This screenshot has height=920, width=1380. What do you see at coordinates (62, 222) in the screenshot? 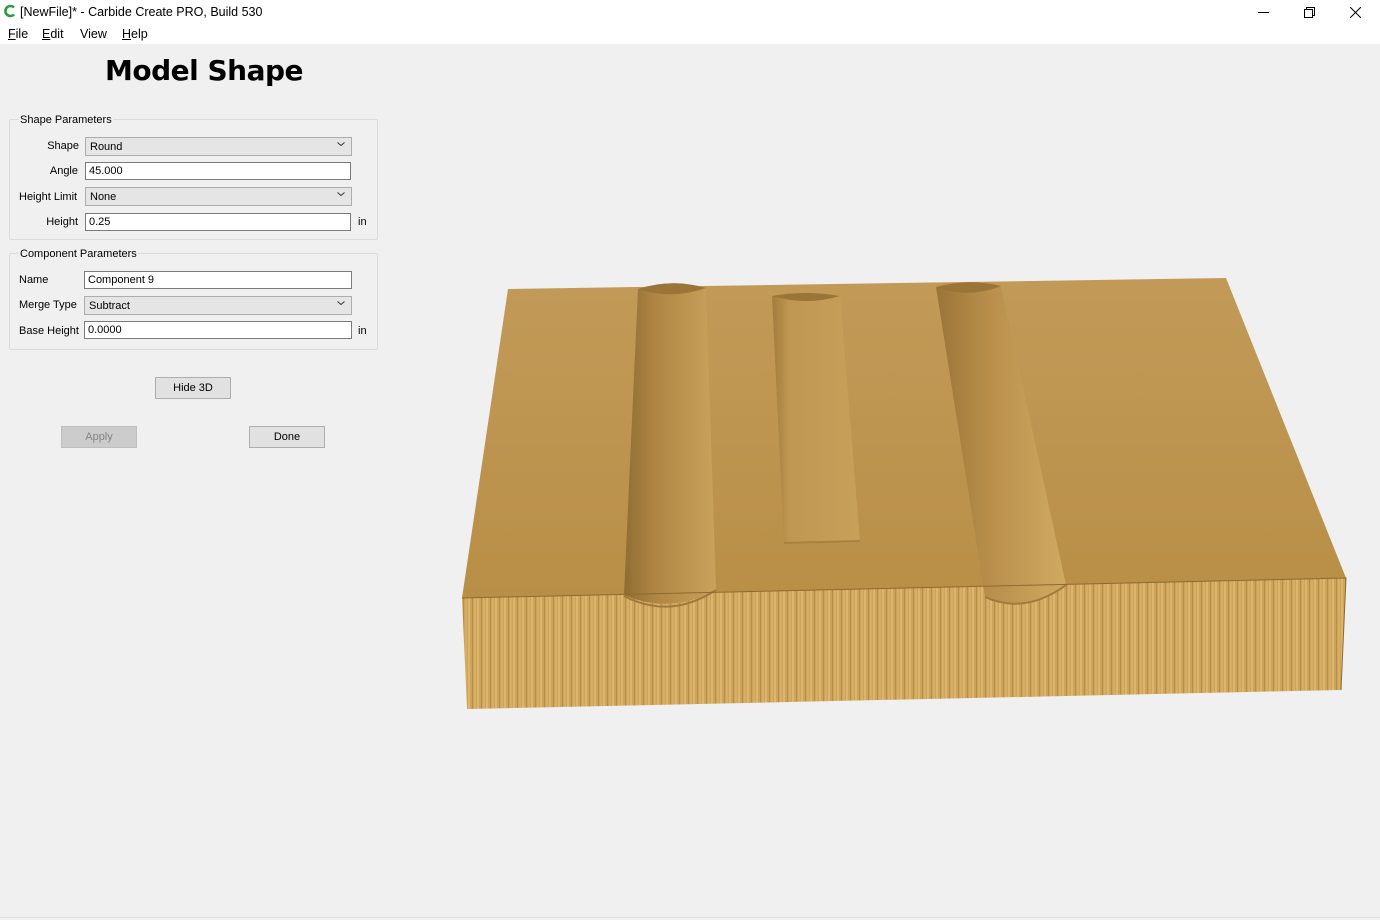
I see `height-label: Height` at bounding box center [62, 222].